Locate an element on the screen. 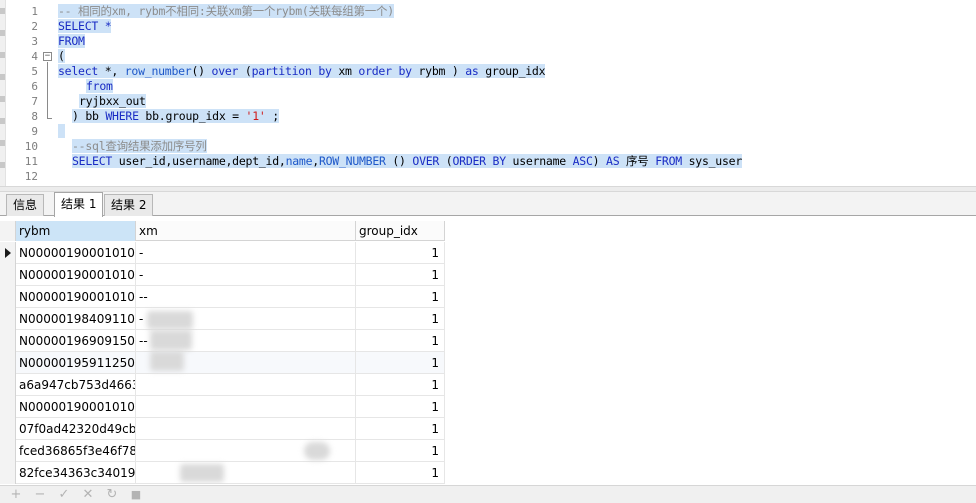 The image size is (976, 503). line-number-gutter: 1 2 3 4 5 6 7 8 9 10 11 12 is located at coordinates (23, 94).